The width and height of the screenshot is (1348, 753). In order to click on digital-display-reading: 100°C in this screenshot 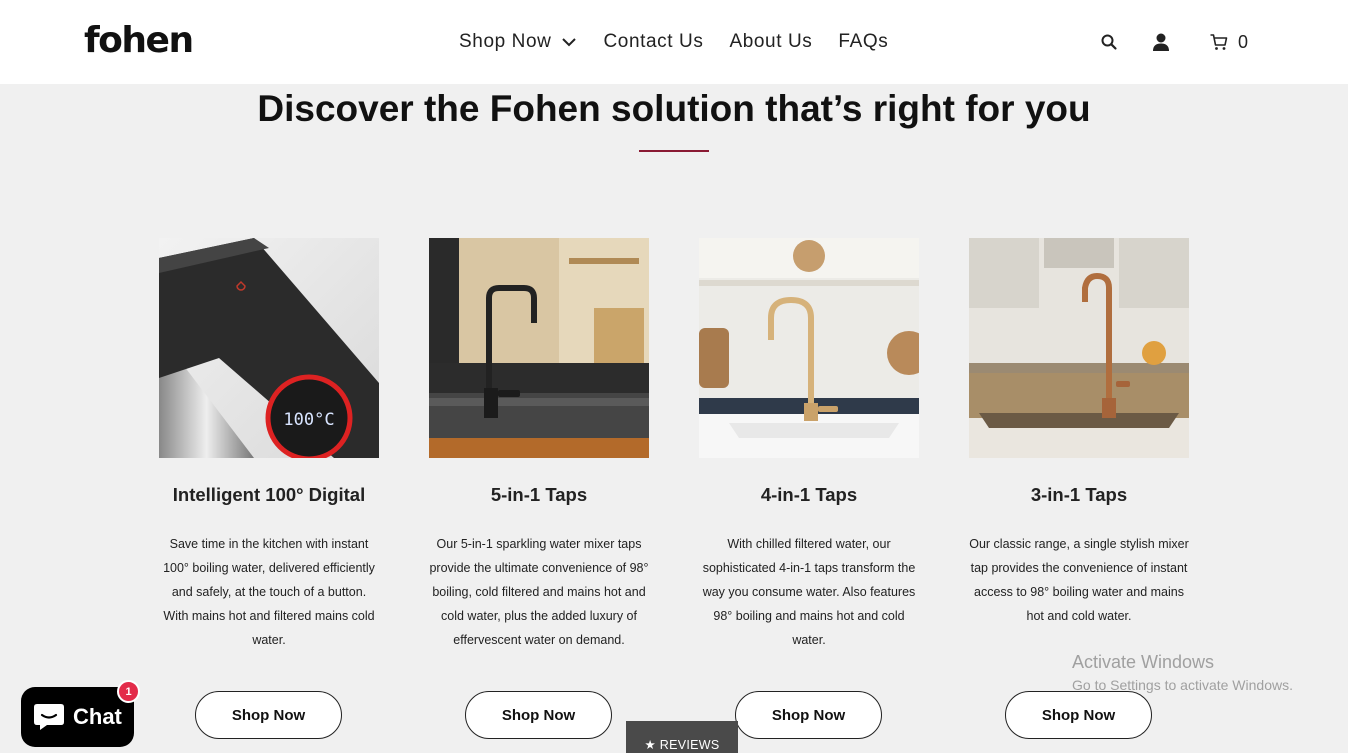, I will do `click(308, 420)`.